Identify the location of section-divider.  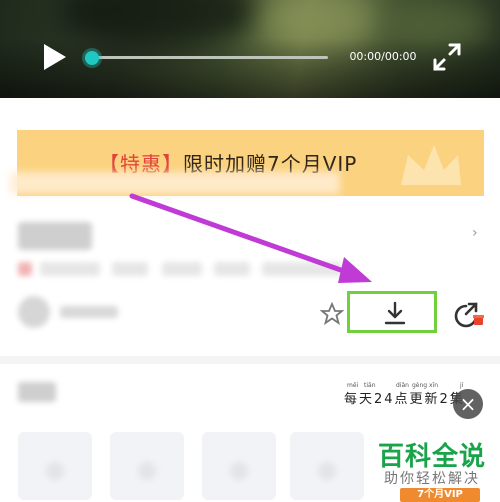
(250, 360).